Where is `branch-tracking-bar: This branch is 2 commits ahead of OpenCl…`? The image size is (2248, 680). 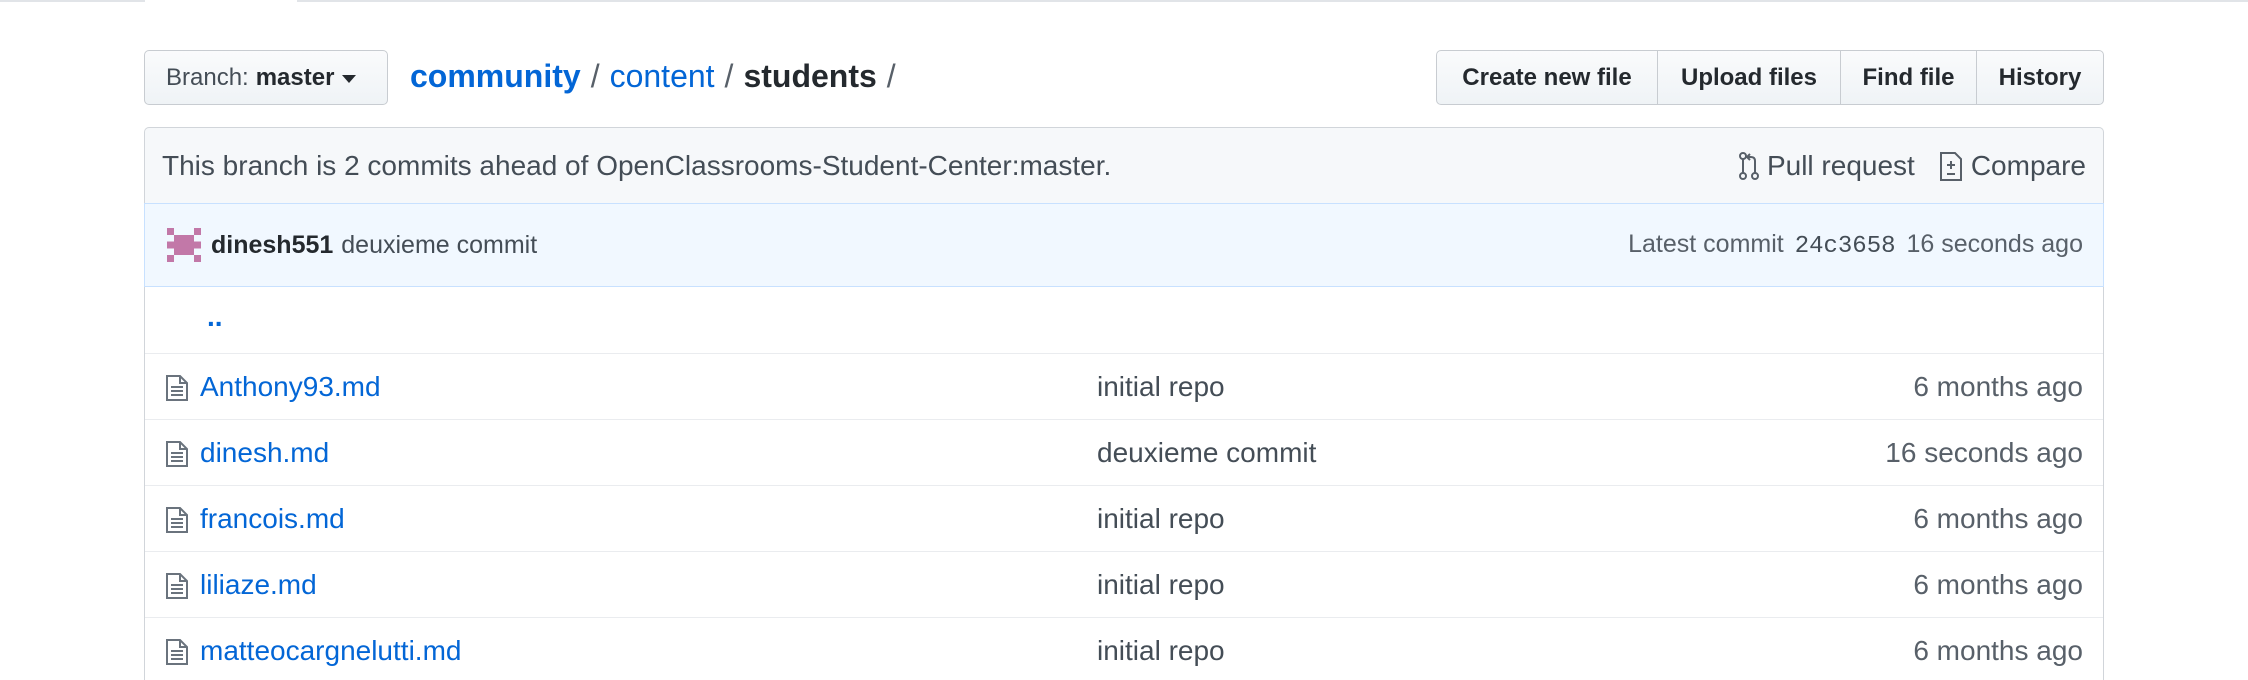
branch-tracking-bar: This branch is 2 commits ahead of OpenCl… is located at coordinates (1124, 165).